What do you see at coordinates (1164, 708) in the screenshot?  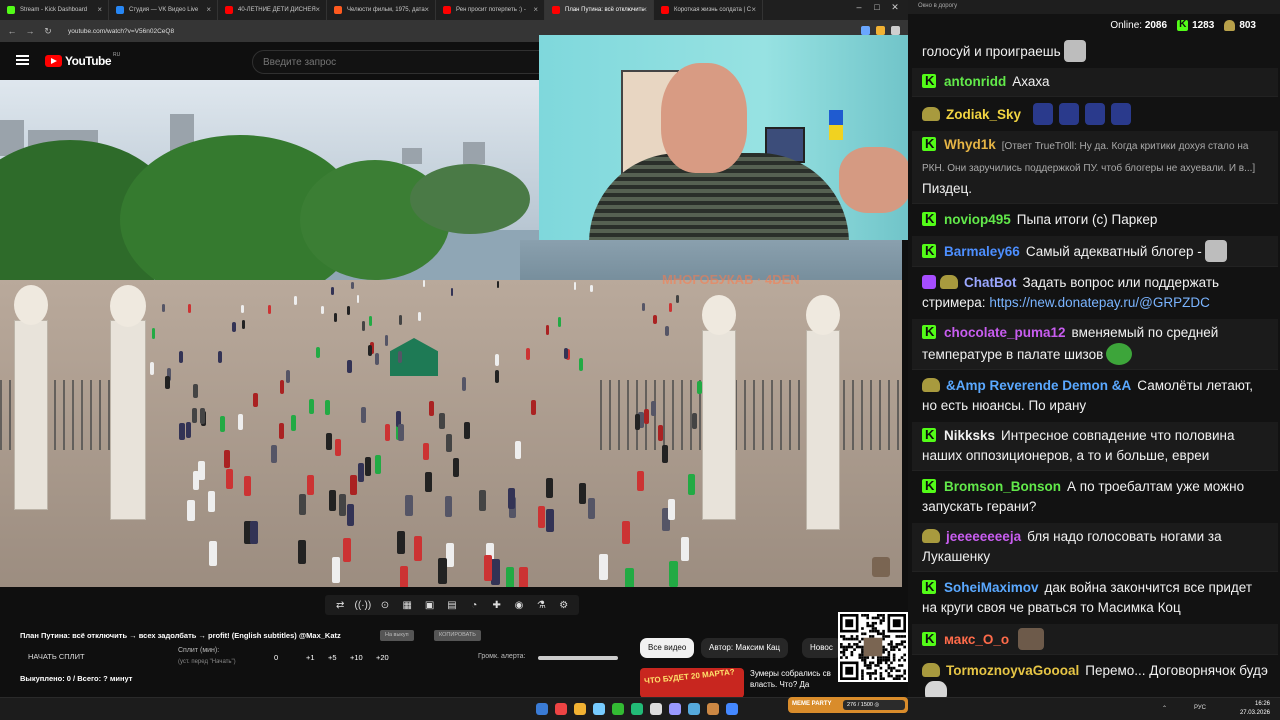 I see `tray-arrow-icon: ⌃` at bounding box center [1164, 708].